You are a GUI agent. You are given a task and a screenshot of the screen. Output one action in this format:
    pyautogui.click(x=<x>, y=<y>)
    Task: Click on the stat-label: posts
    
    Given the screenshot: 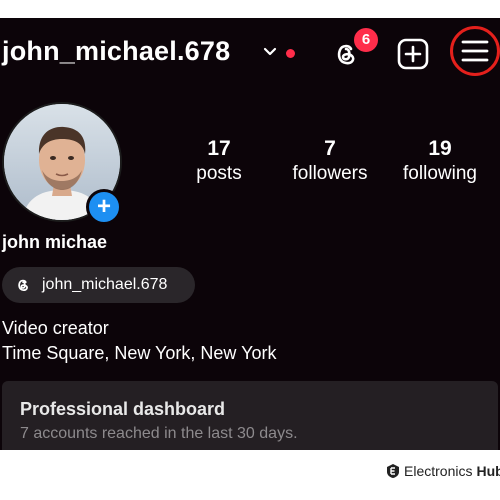 What is the action you would take?
    pyautogui.click(x=219, y=173)
    